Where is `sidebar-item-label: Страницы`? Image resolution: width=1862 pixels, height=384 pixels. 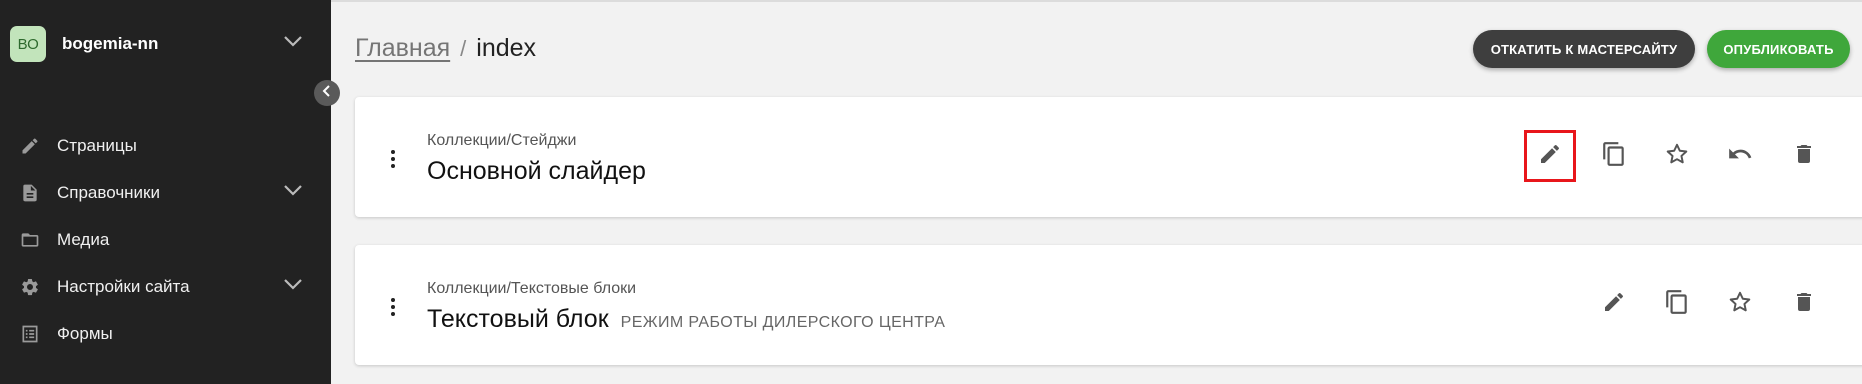
sidebar-item-label: Страницы is located at coordinates (97, 145).